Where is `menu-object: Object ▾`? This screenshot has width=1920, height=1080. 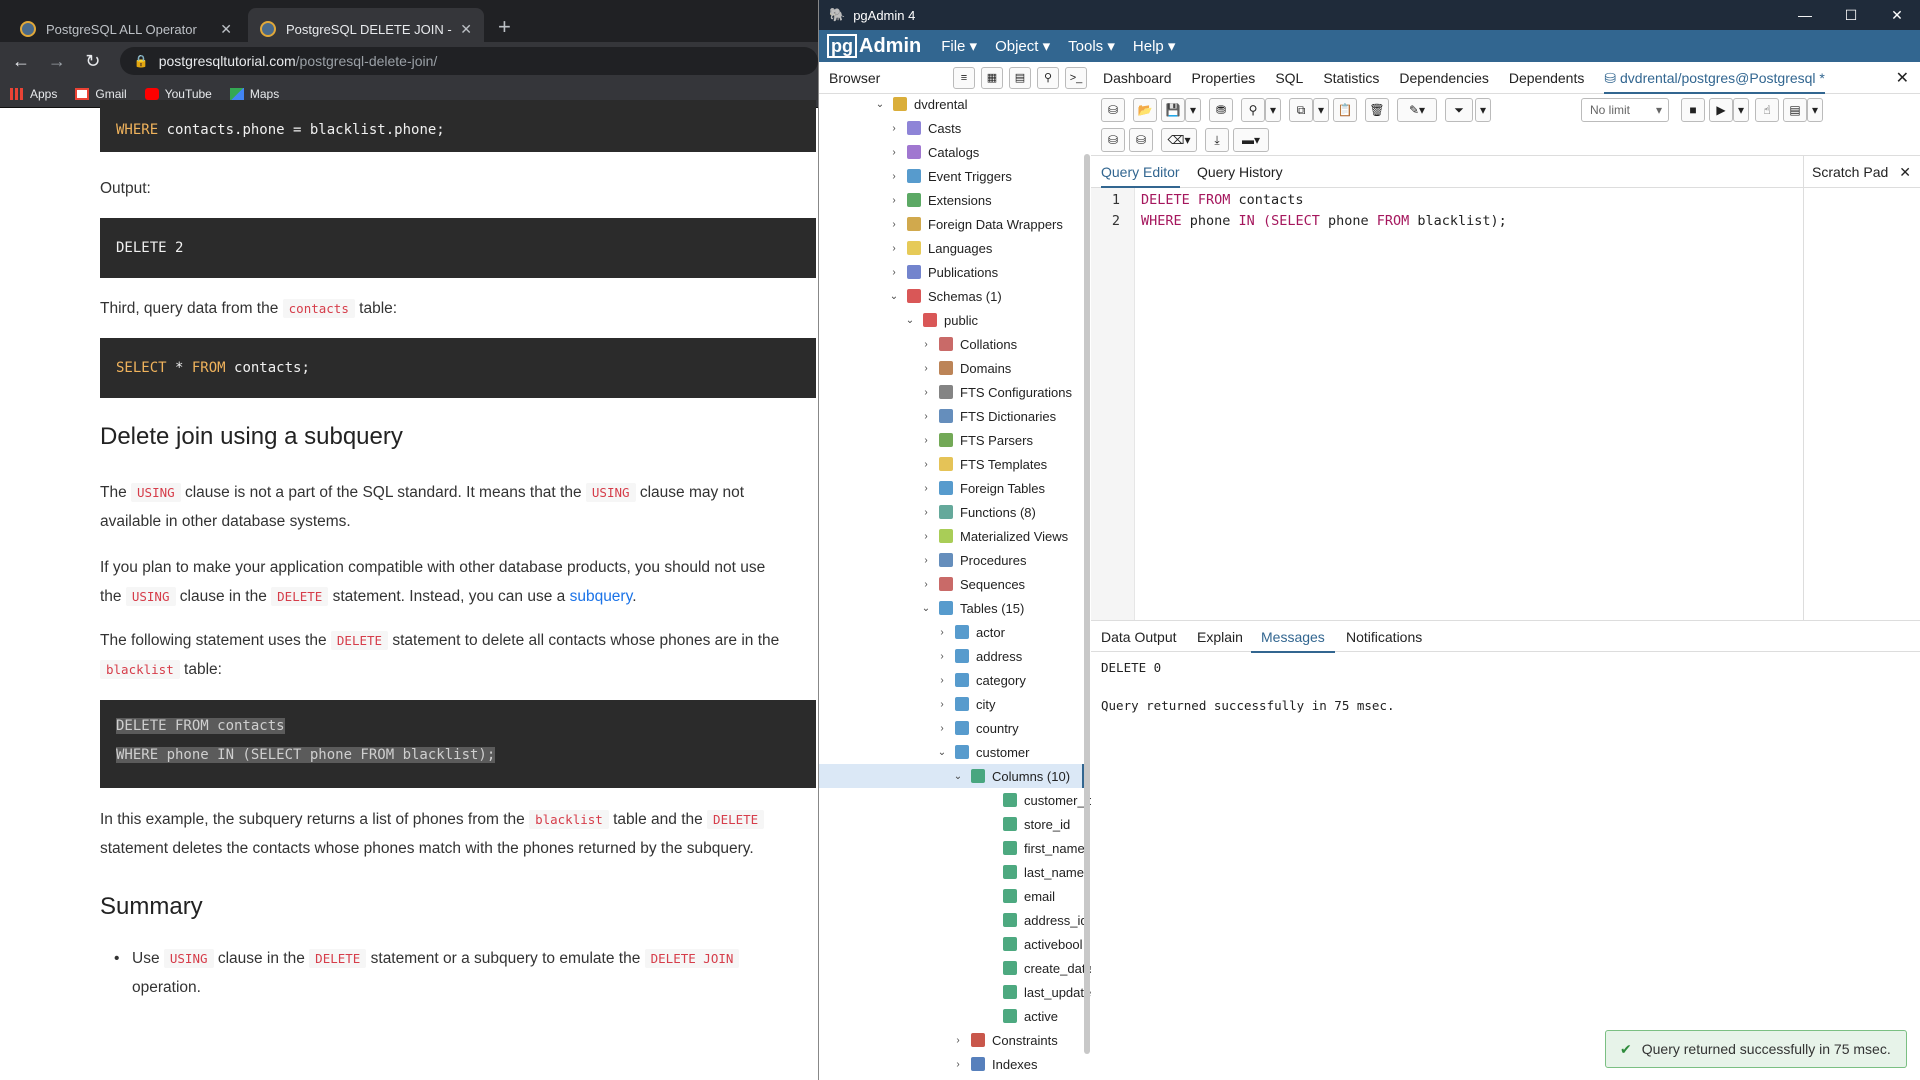 menu-object: Object ▾ is located at coordinates (1022, 46).